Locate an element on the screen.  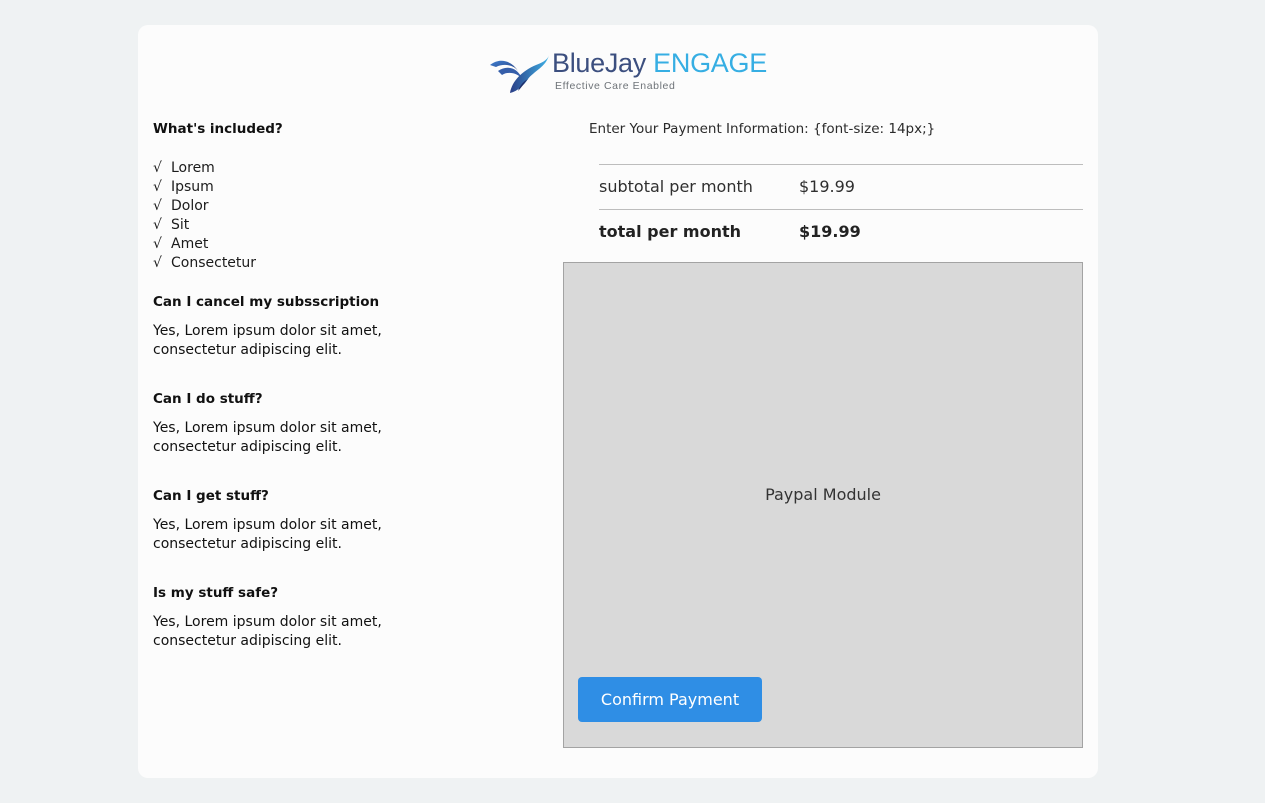
brand-name: BlueJay ENGAGE is located at coordinates (659, 63).